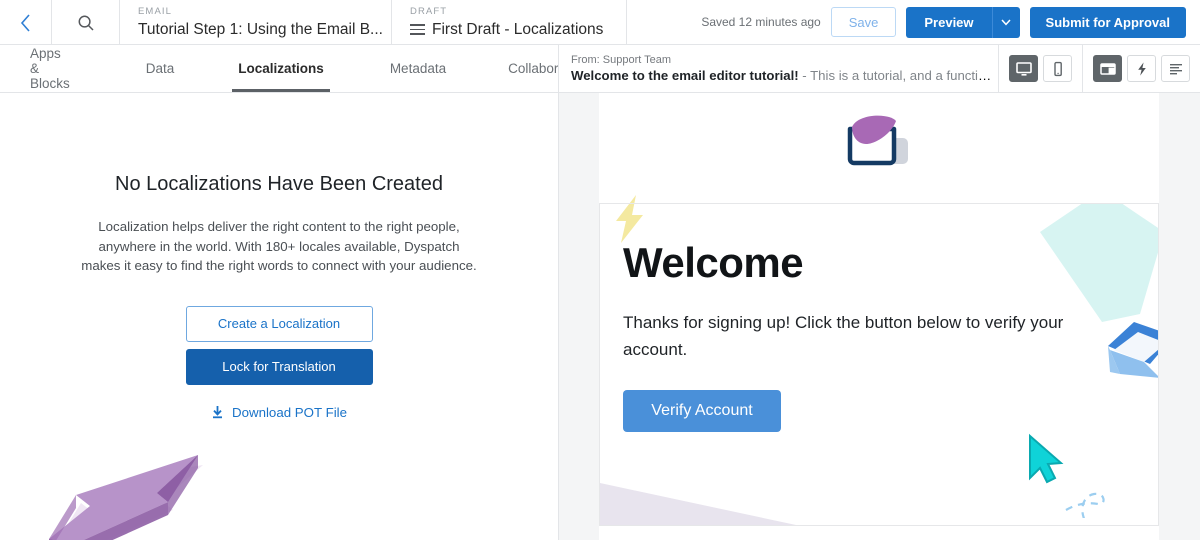 This screenshot has height=540, width=1200. I want to click on draft-title-row: First Draft - Localizations, so click(506, 30).